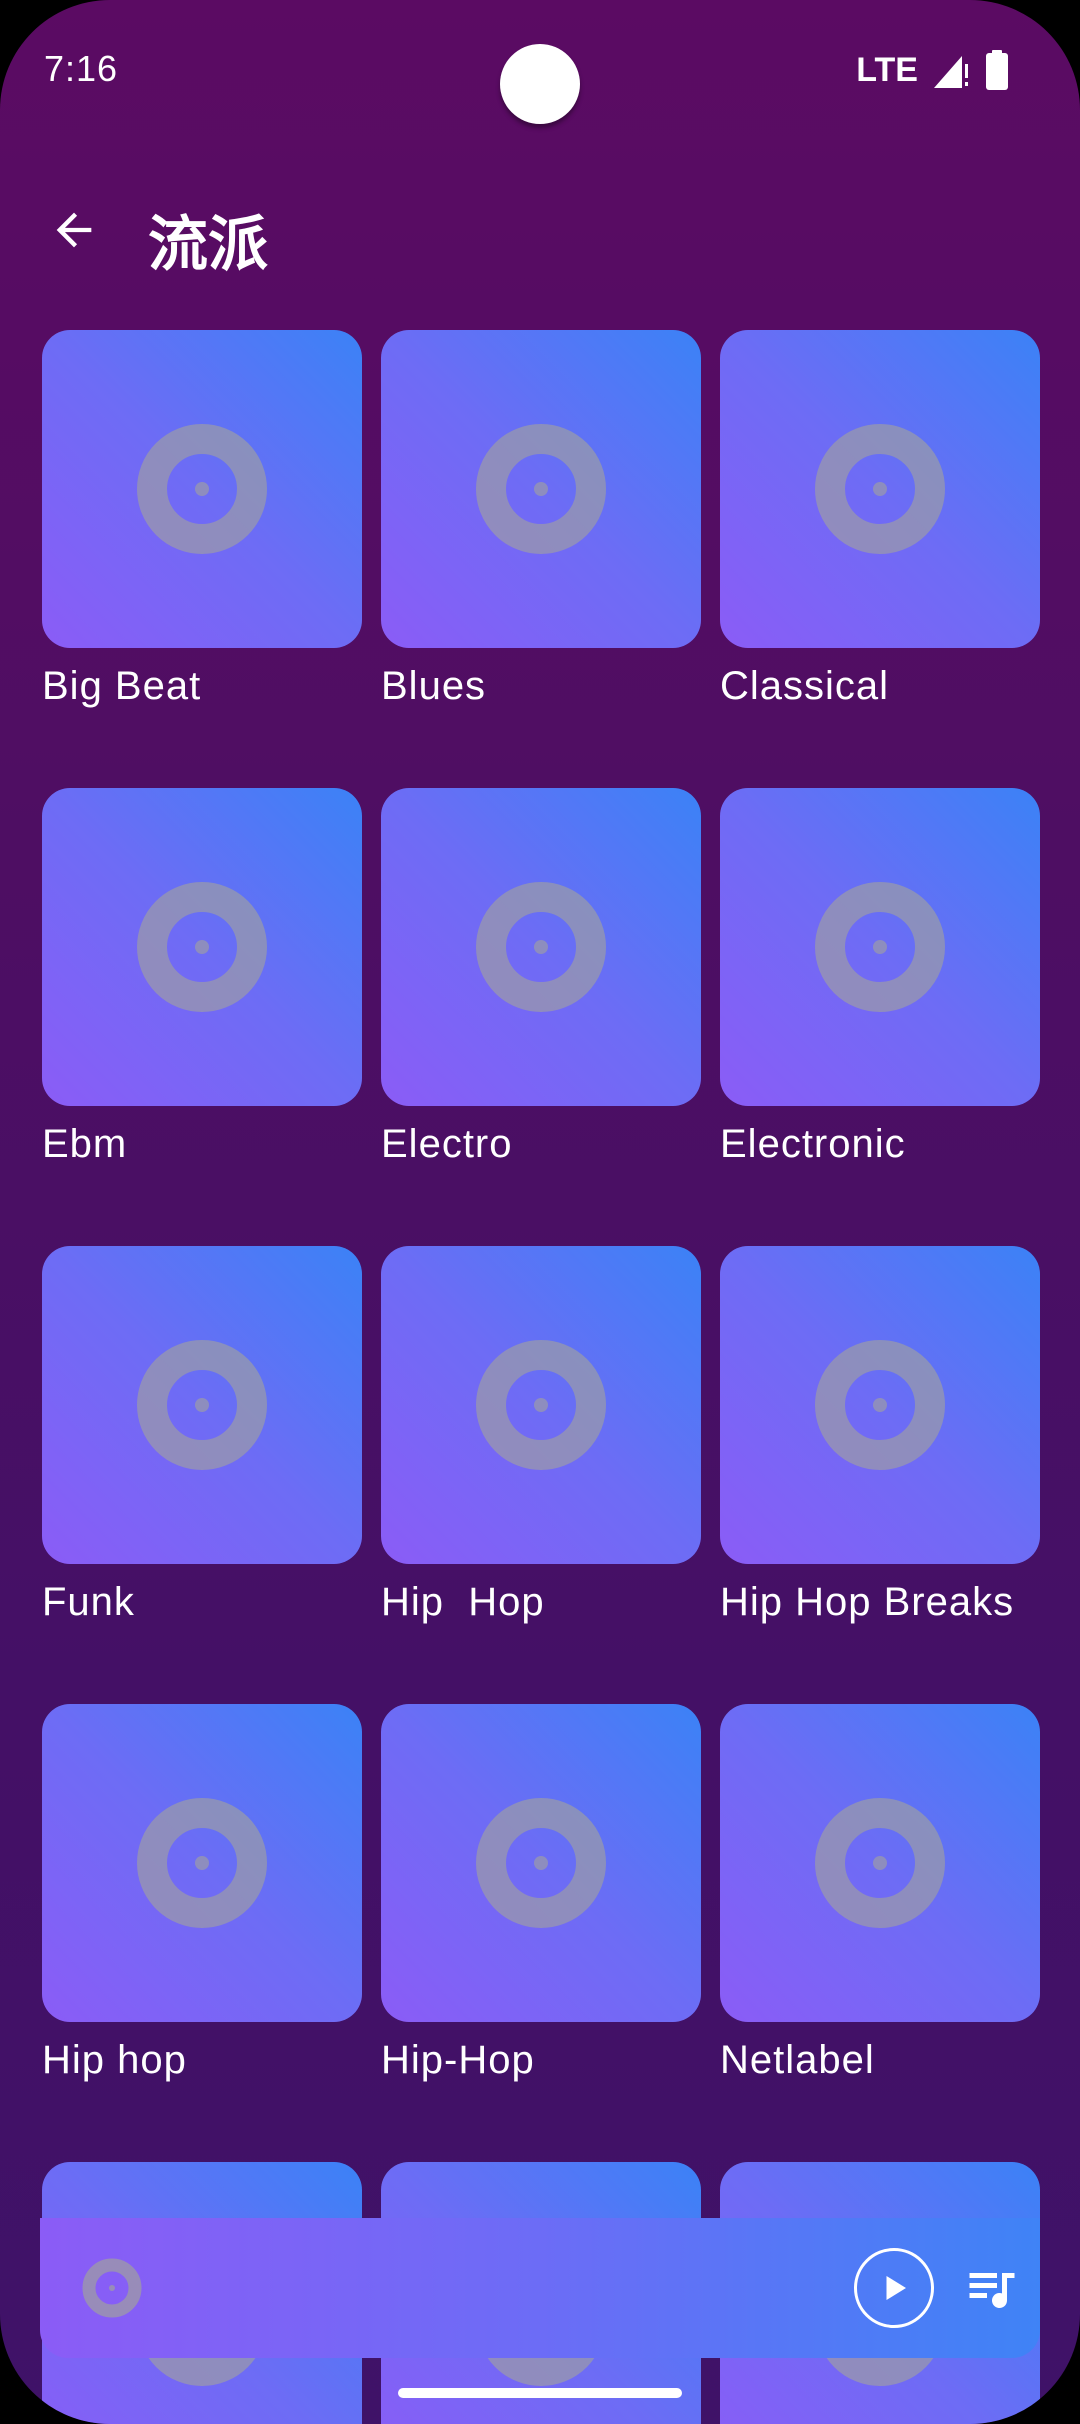 Image resolution: width=1080 pixels, height=2424 pixels. What do you see at coordinates (463, 1602) in the screenshot?
I see `genre-label: Hip Hop` at bounding box center [463, 1602].